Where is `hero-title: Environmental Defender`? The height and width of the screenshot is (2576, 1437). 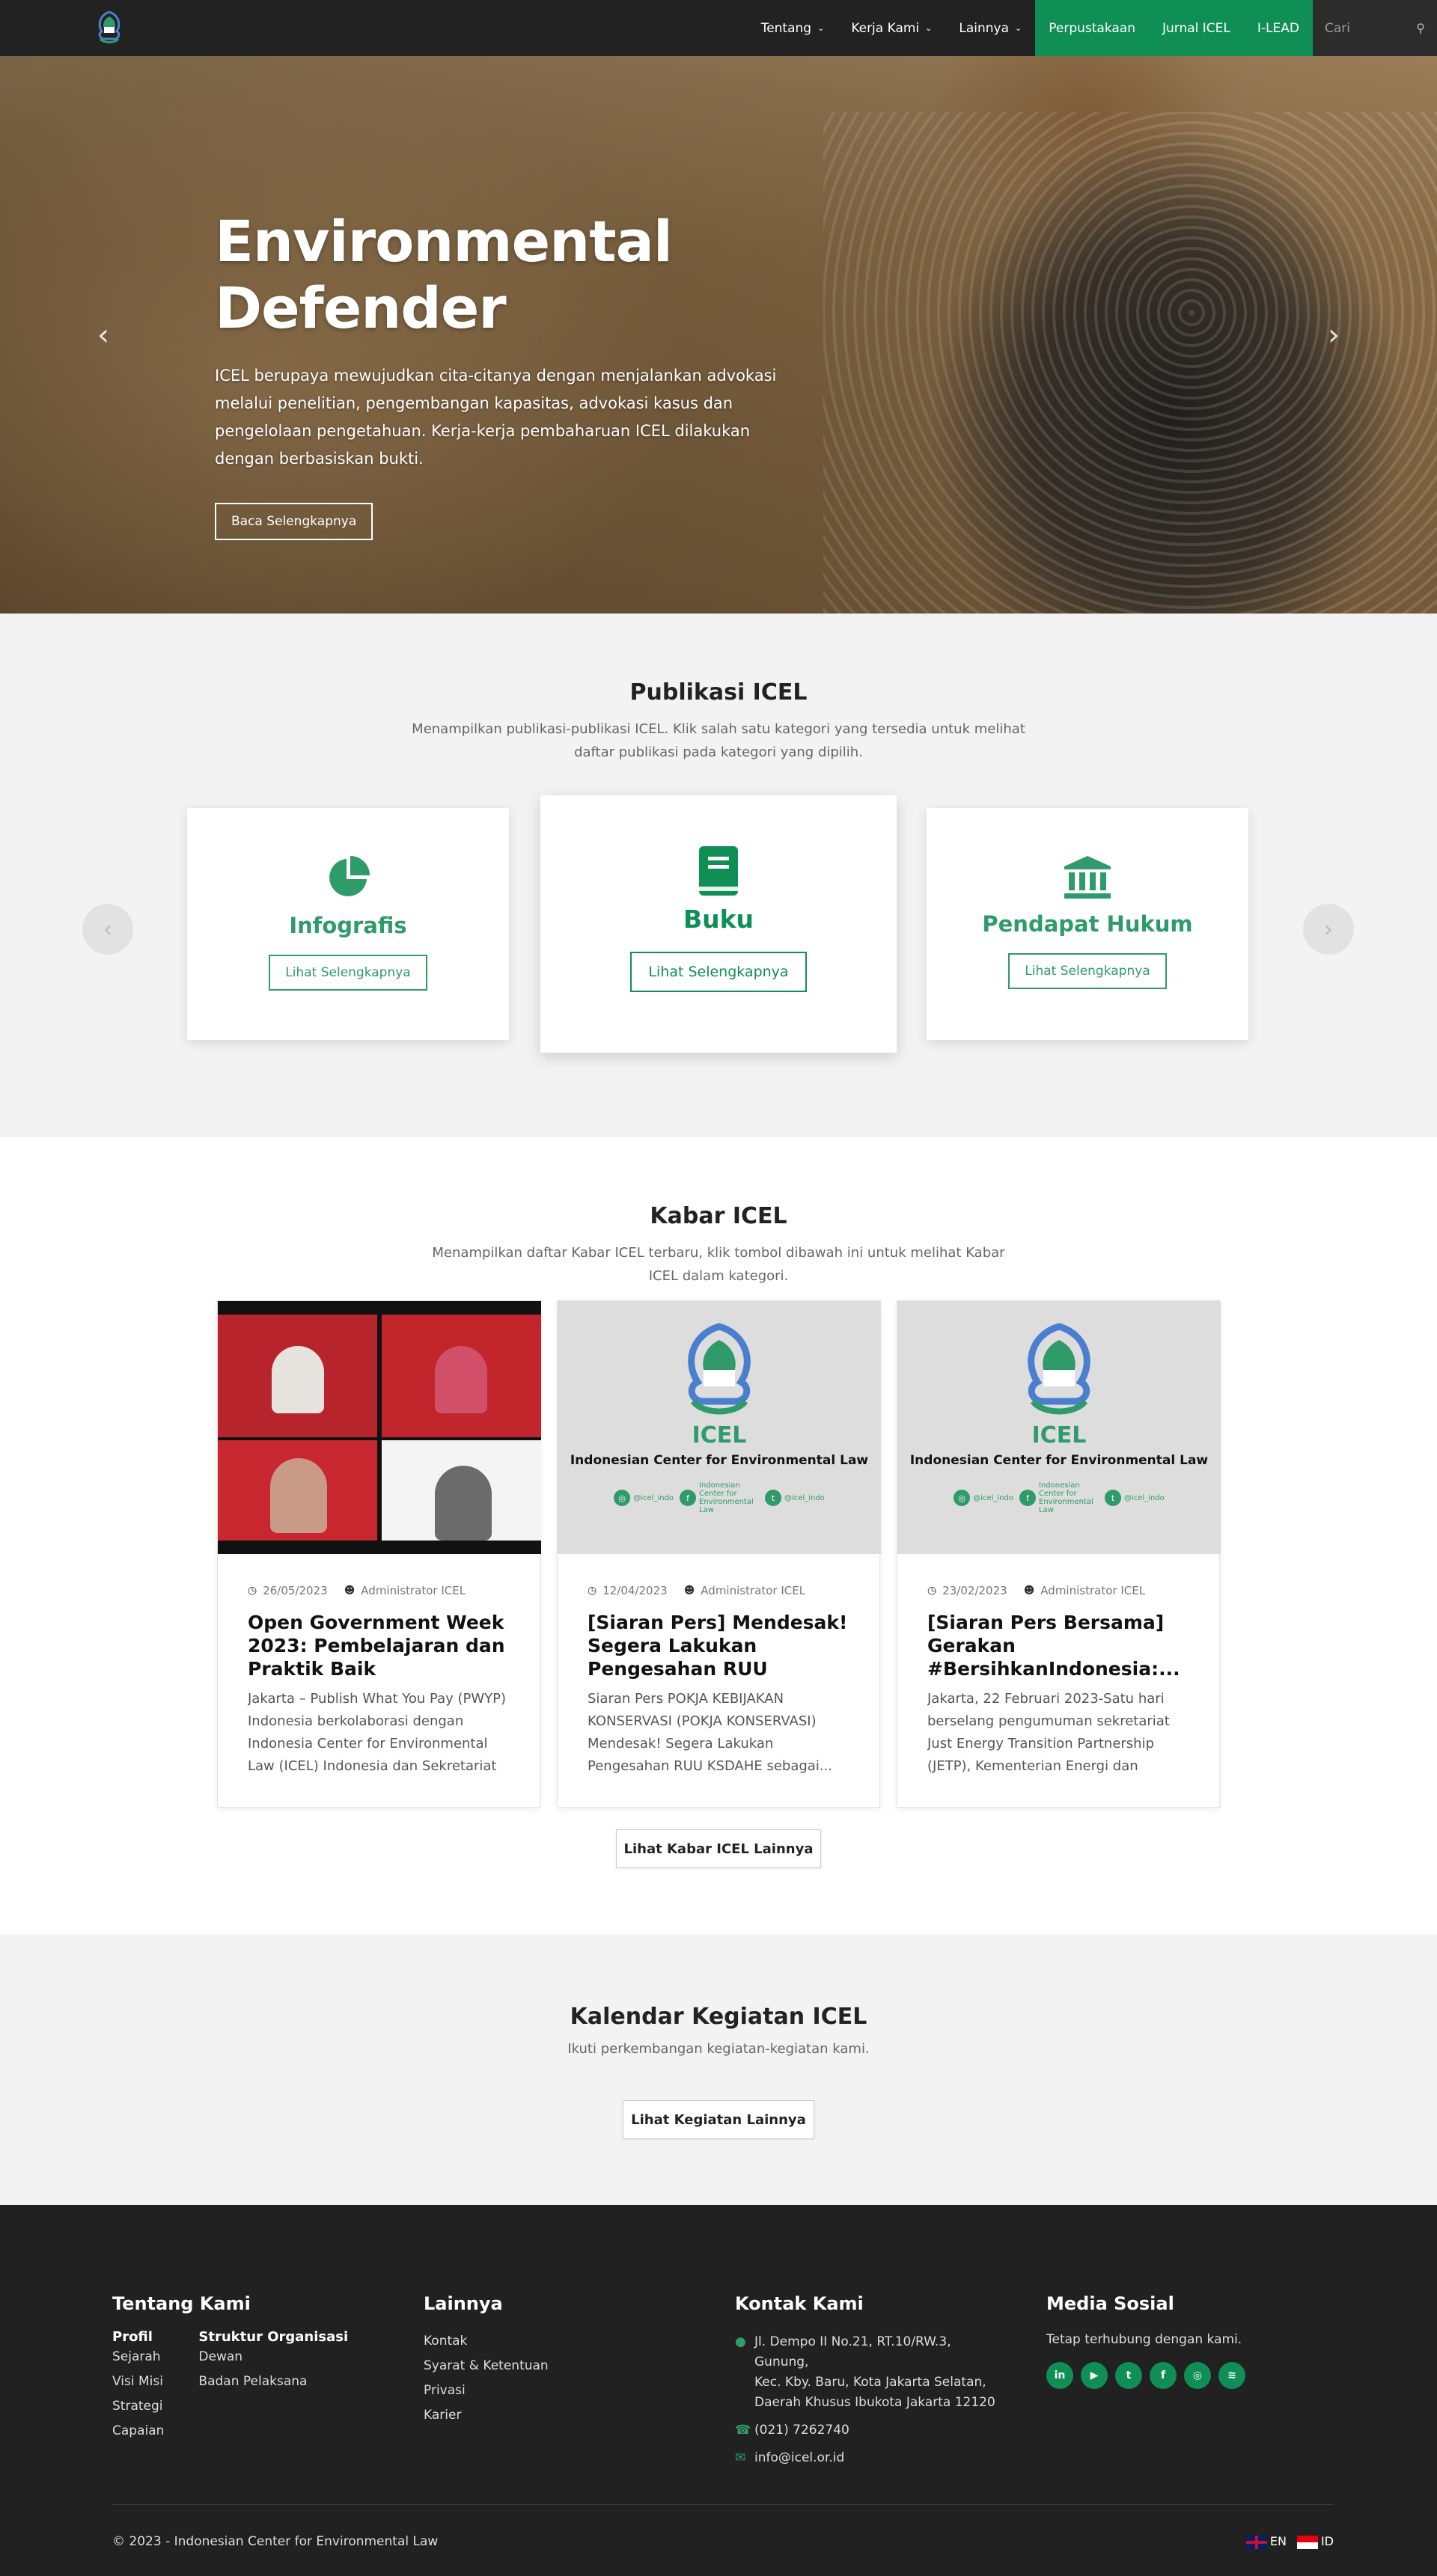 hero-title: Environmental Defender is located at coordinates (444, 274).